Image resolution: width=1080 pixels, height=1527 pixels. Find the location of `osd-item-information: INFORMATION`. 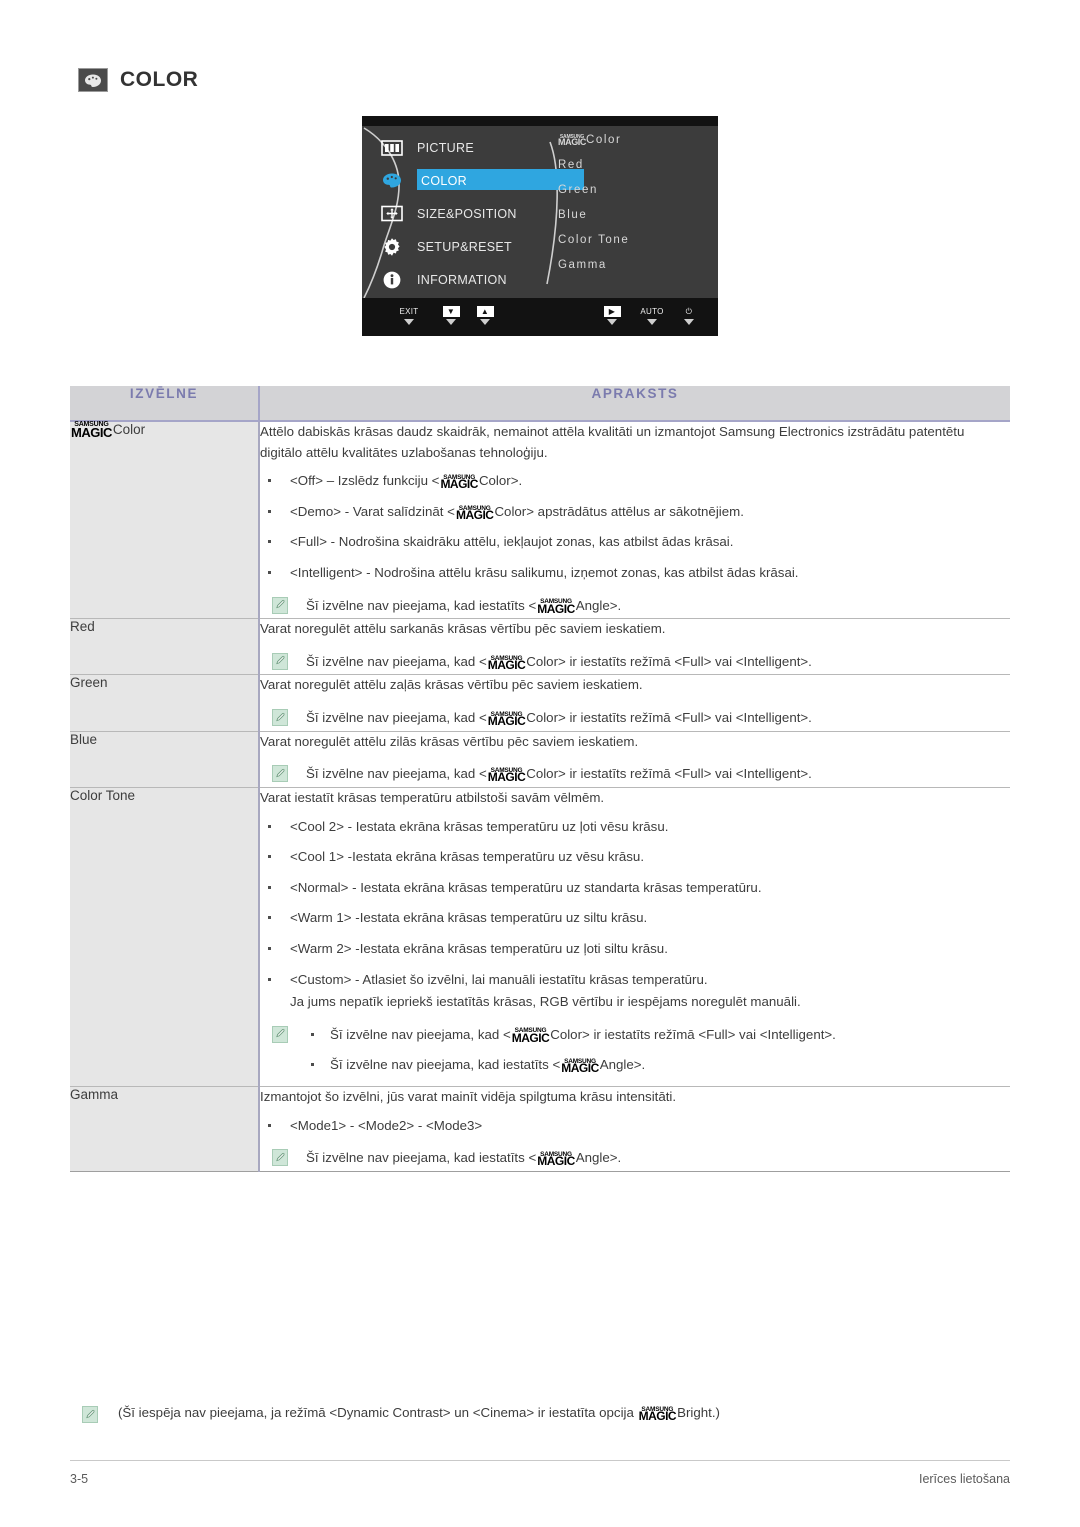

osd-item-information: INFORMATION is located at coordinates (474, 279).